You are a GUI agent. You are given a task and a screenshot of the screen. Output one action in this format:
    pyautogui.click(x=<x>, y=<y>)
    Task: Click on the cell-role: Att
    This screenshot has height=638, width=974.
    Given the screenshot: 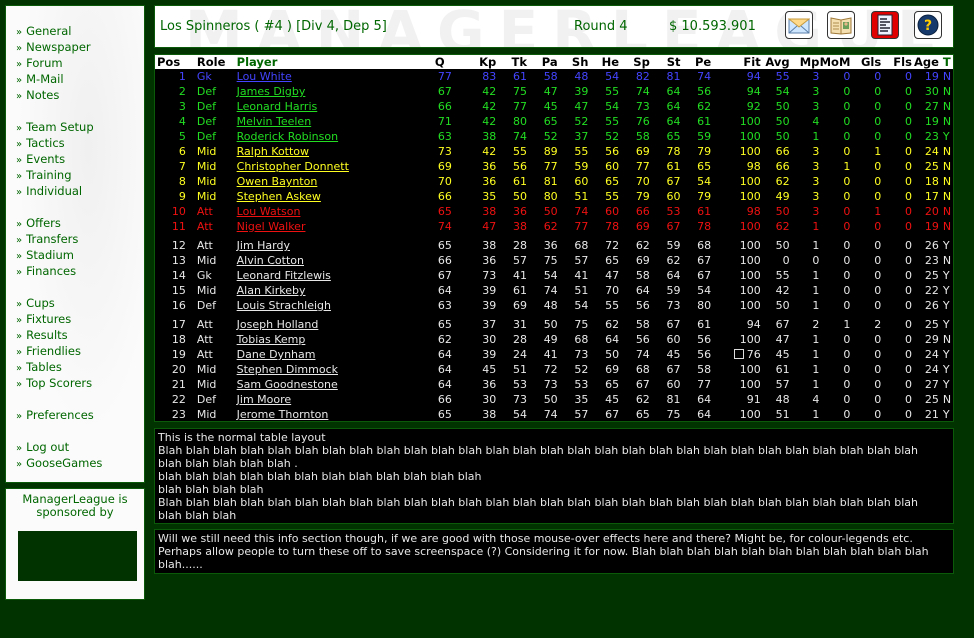 What is the action you would take?
    pyautogui.click(x=204, y=354)
    